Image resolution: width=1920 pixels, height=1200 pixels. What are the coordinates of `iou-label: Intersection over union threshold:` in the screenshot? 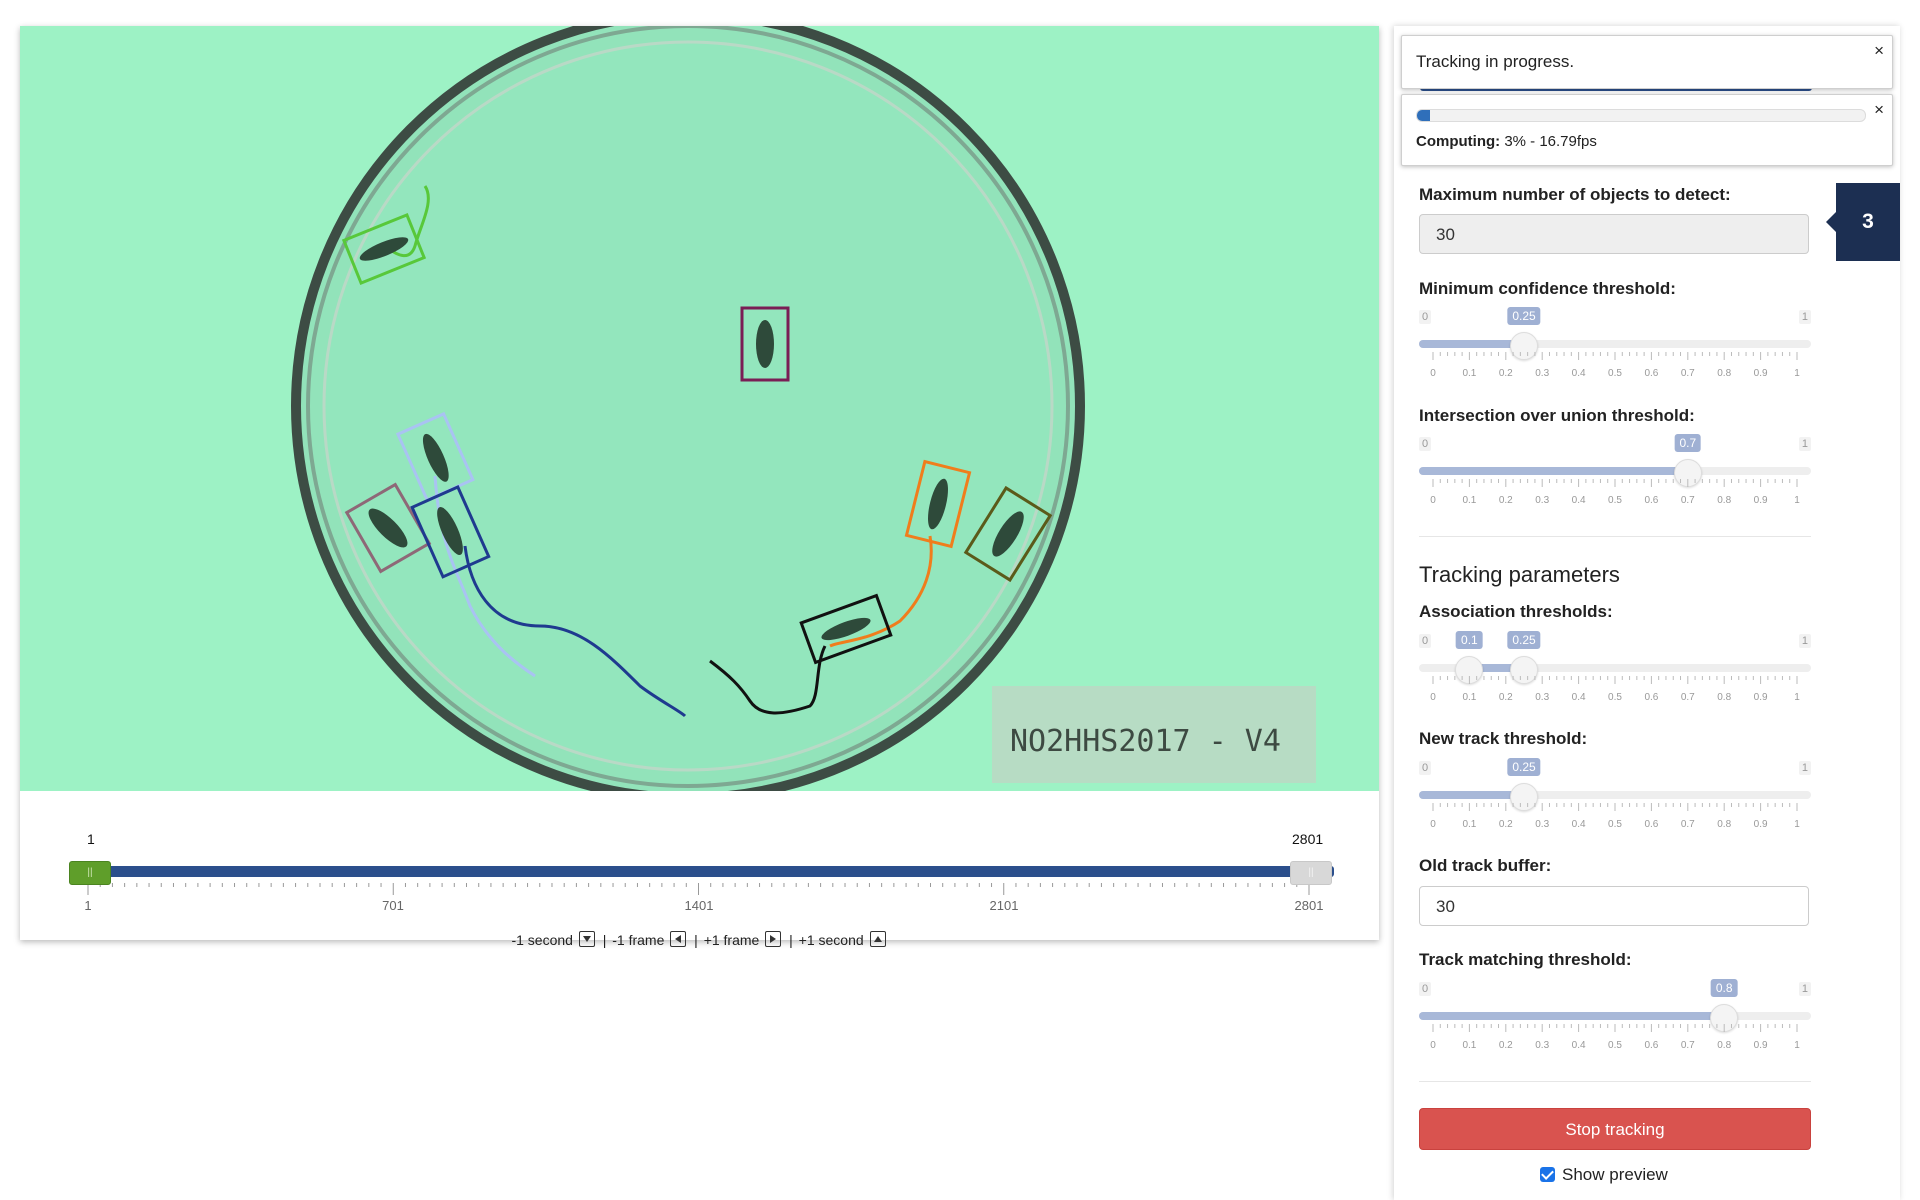 It's located at (1557, 415).